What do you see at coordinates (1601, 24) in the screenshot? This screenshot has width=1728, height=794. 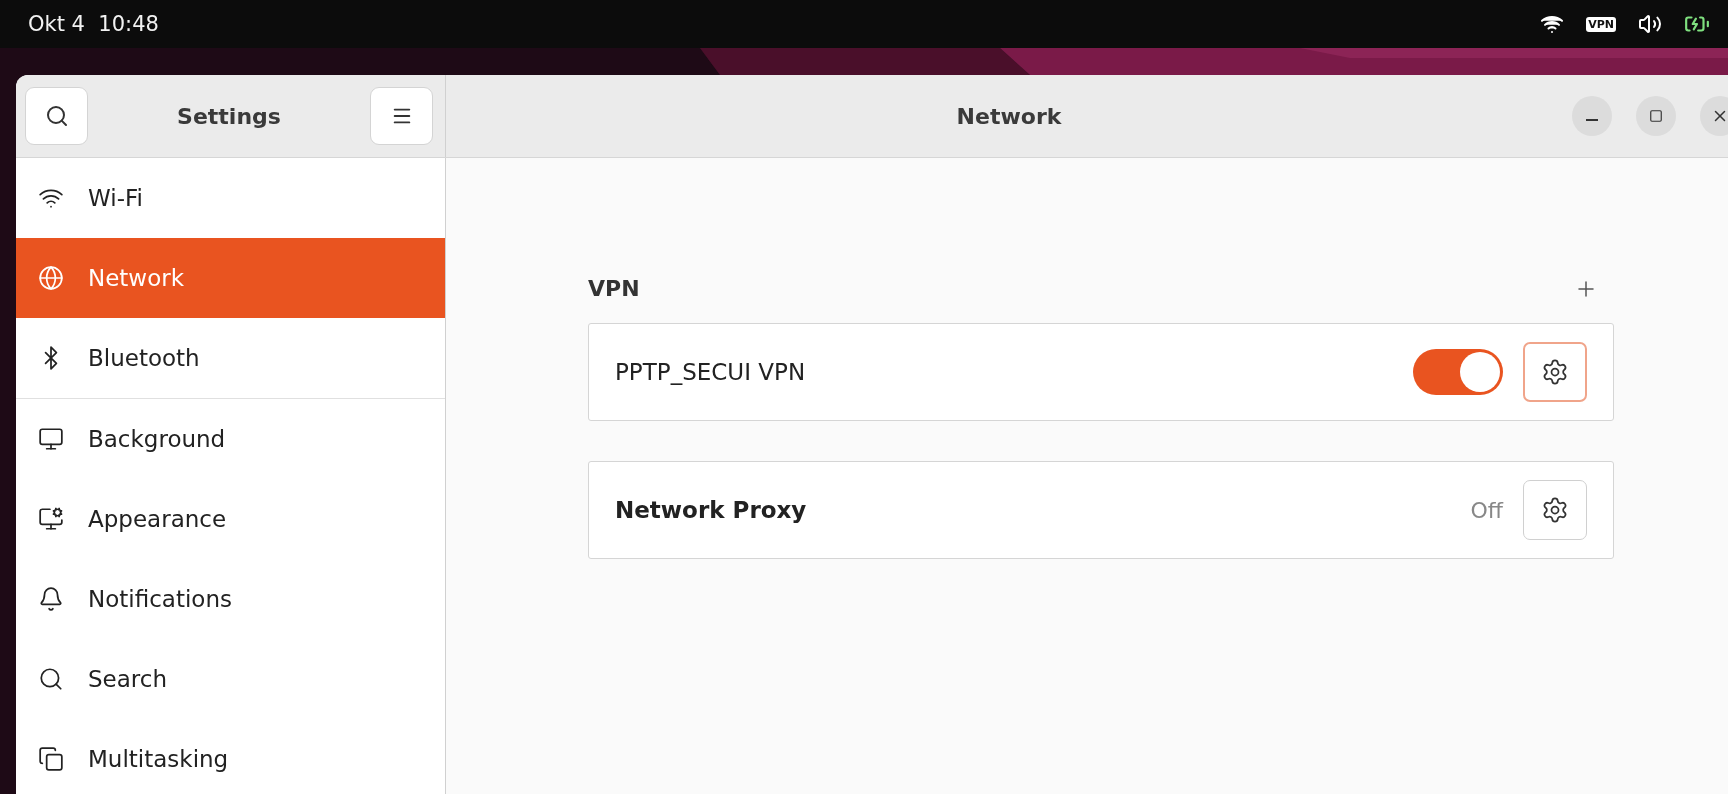 I see `vpn-indicator: VPN` at bounding box center [1601, 24].